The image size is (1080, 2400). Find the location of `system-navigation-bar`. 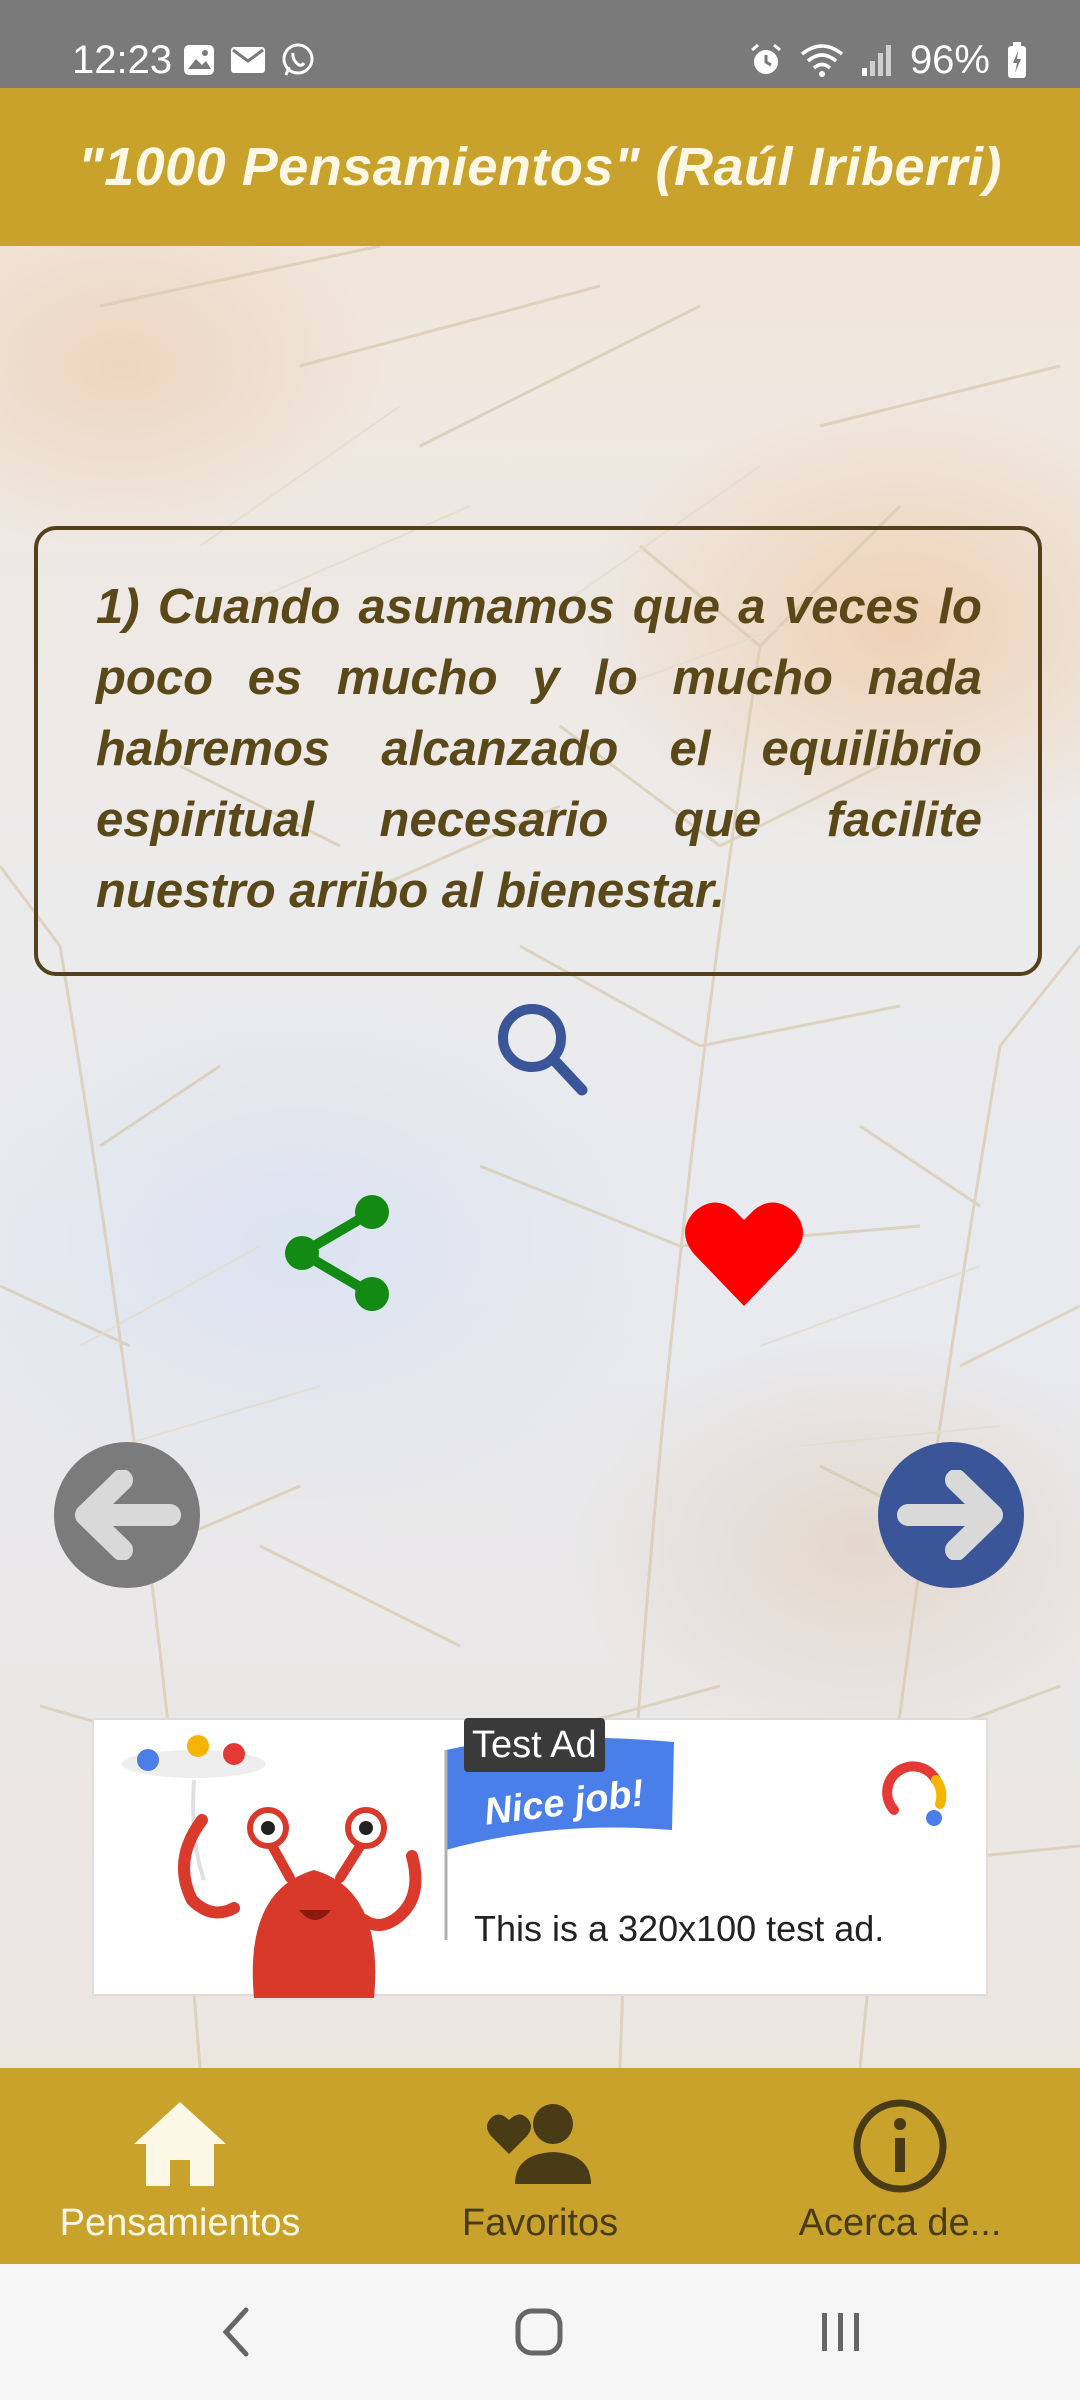

system-navigation-bar is located at coordinates (540, 2332).